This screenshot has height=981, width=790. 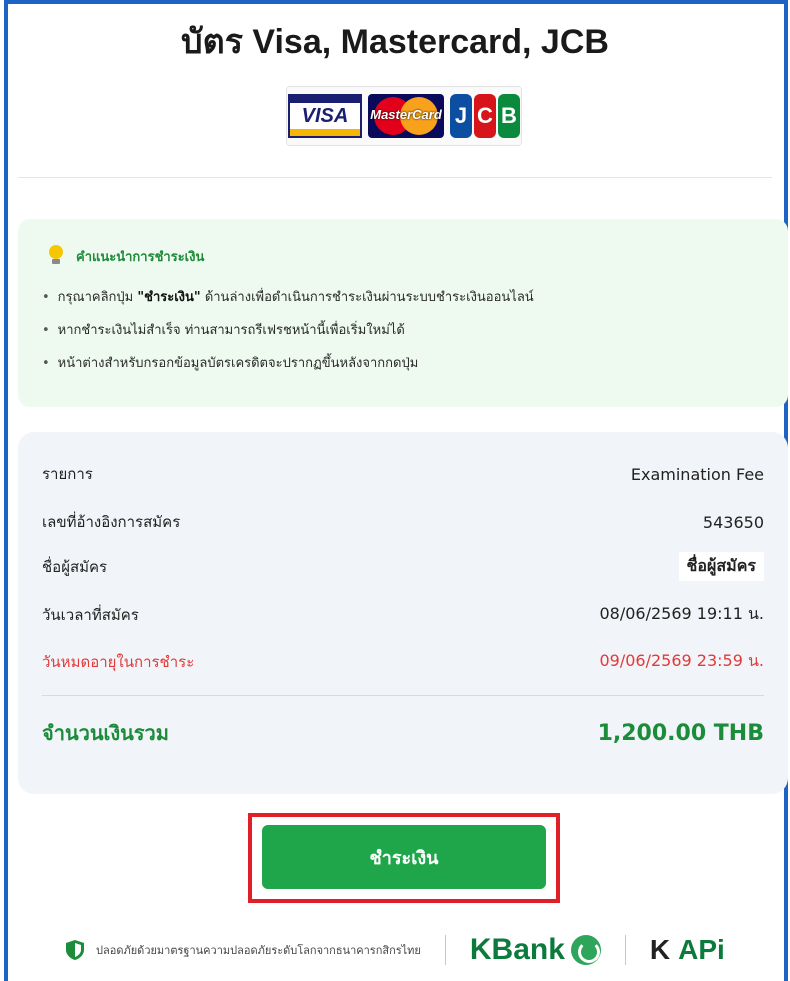 I want to click on visa-logo-text: VISA, so click(x=325, y=115).